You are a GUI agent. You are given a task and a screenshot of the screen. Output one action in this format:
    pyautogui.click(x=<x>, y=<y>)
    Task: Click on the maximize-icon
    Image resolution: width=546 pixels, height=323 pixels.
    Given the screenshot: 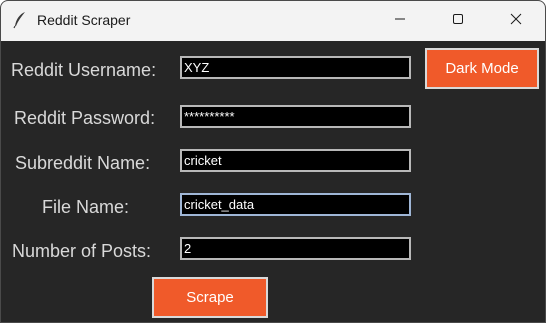 What is the action you would take?
    pyautogui.click(x=458, y=21)
    